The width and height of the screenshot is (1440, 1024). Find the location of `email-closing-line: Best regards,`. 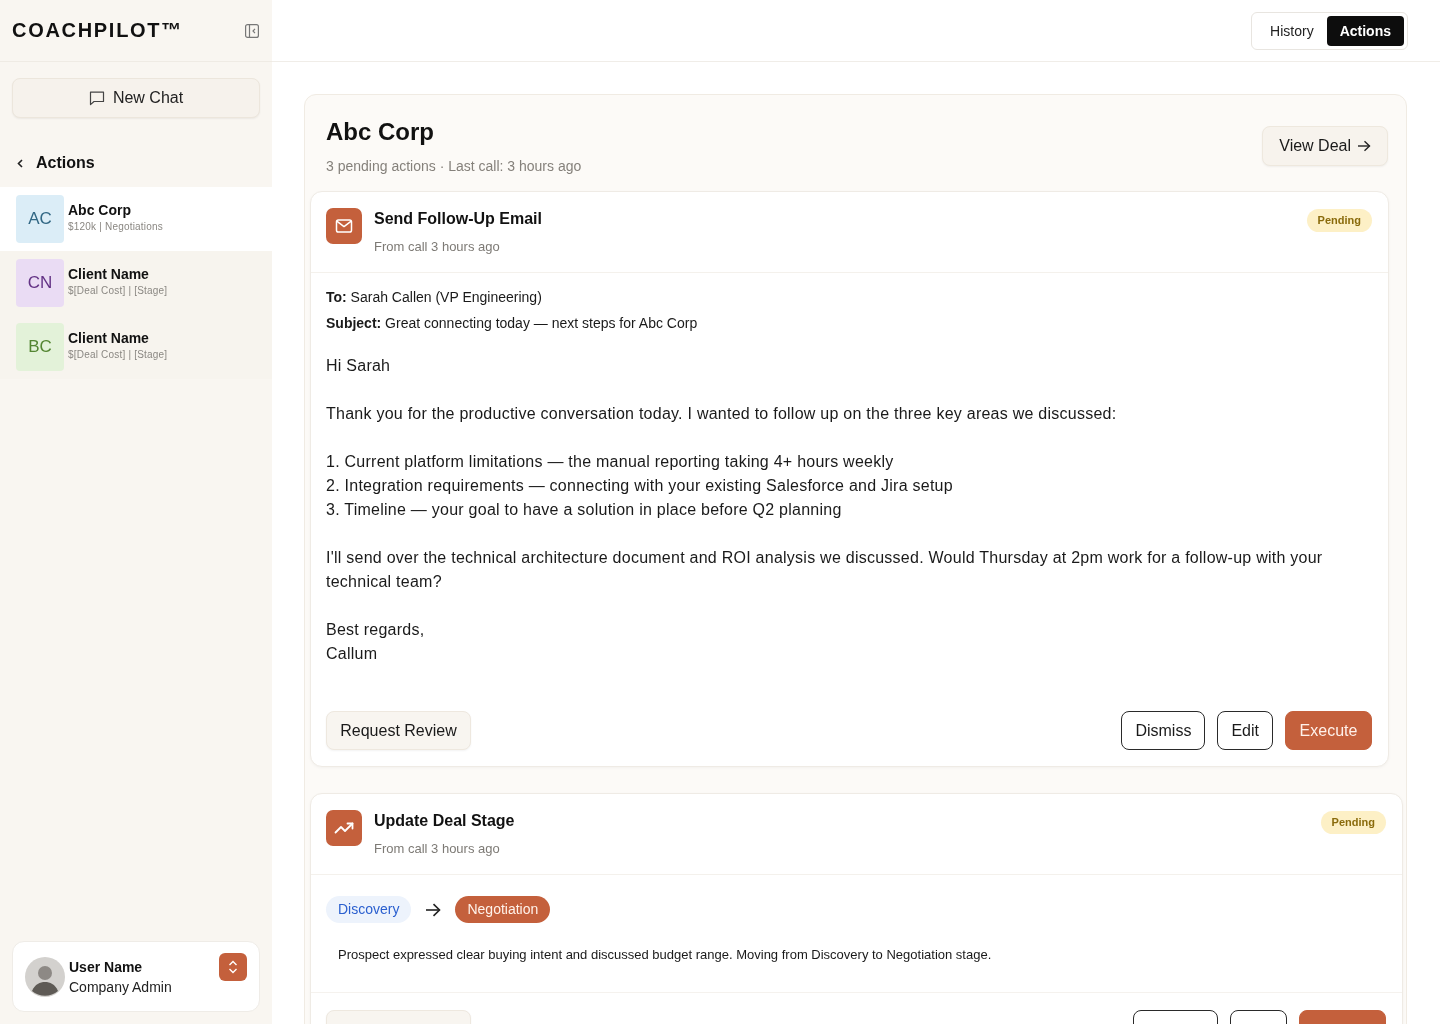

email-closing-line: Best regards, is located at coordinates (375, 630).